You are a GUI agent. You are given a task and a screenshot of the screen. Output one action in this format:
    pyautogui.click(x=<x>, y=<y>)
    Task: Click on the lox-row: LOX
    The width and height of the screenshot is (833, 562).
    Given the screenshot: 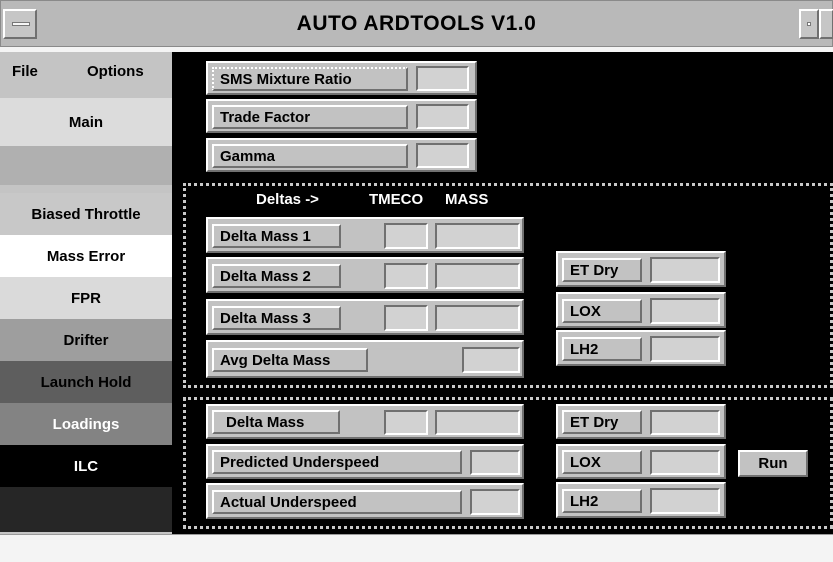 What is the action you would take?
    pyautogui.click(x=641, y=310)
    